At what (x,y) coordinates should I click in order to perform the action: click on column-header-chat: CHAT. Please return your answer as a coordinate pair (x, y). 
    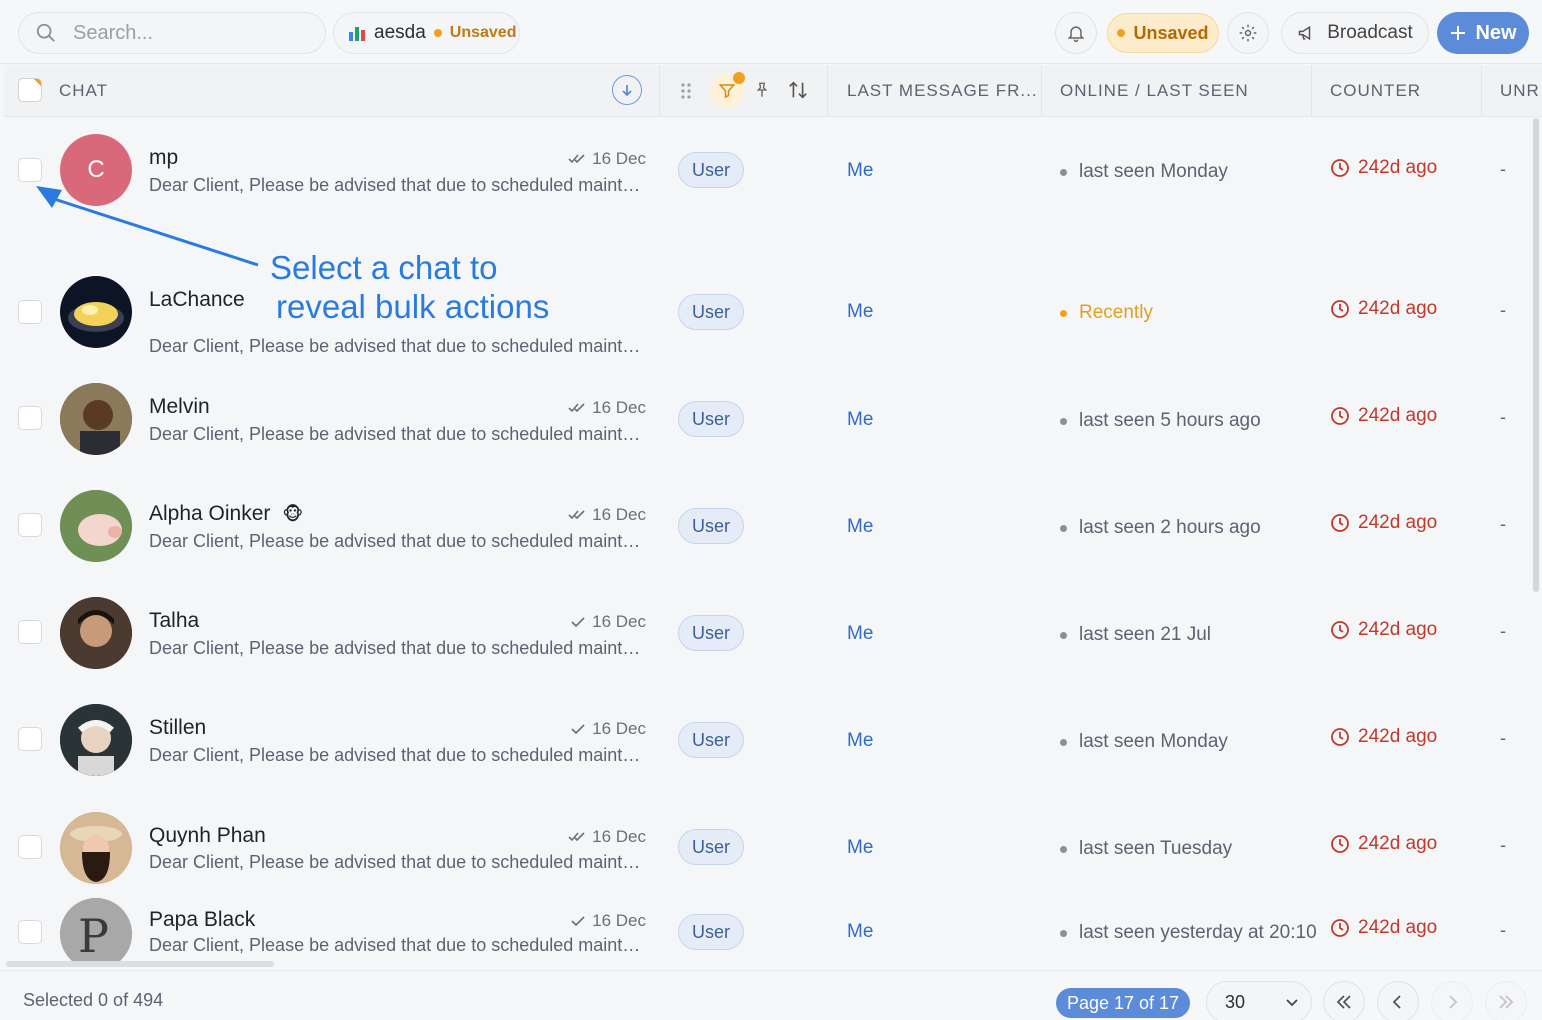
    Looking at the image, I should click on (83, 91).